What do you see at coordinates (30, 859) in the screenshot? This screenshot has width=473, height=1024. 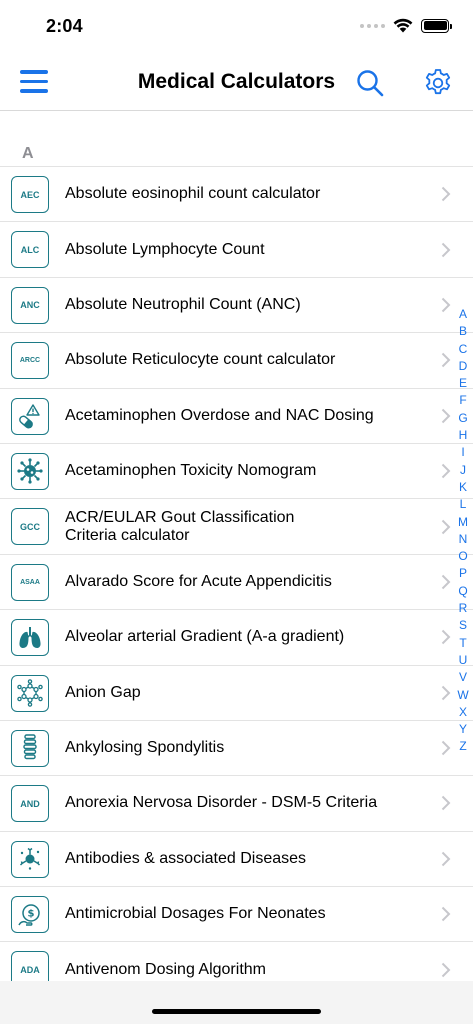 I see `antibody-icon` at bounding box center [30, 859].